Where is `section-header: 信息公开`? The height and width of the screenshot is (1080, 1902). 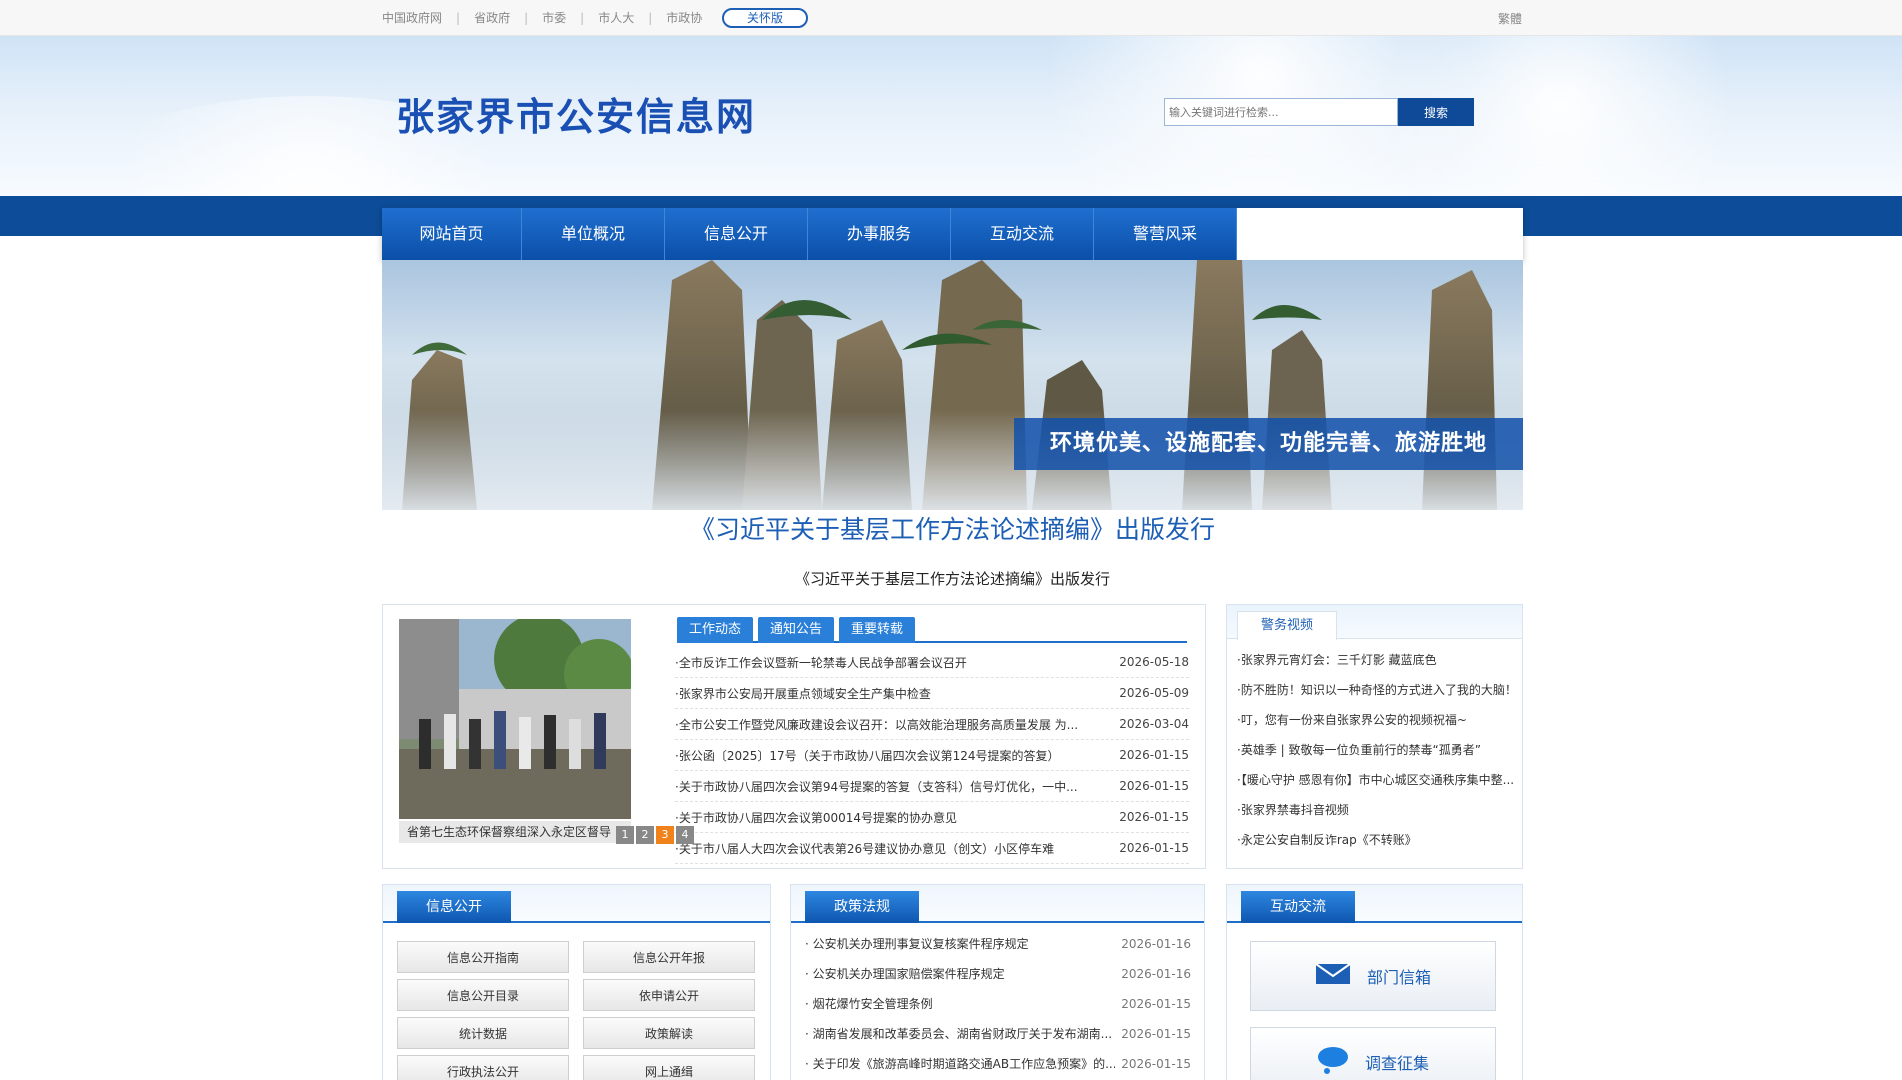
section-header: 信息公开 is located at coordinates (576, 904).